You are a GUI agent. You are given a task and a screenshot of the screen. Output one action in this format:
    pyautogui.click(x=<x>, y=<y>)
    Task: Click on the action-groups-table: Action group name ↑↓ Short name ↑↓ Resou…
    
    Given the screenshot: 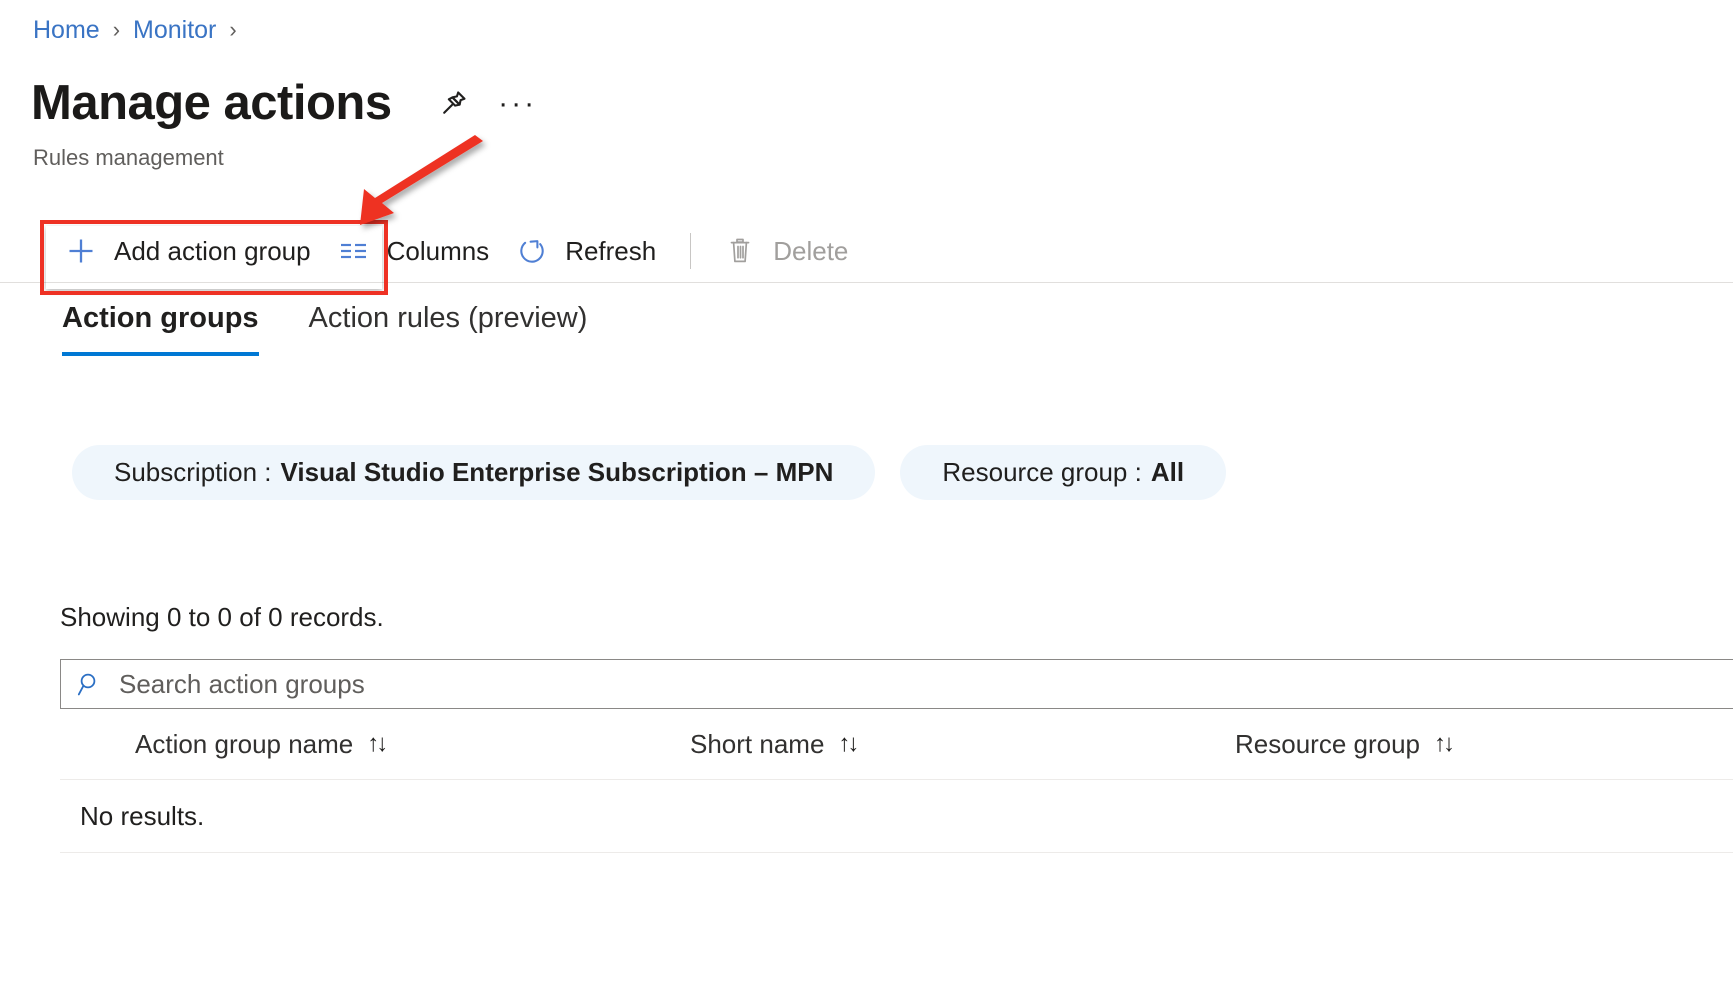 What is the action you would take?
    pyautogui.click(x=896, y=781)
    